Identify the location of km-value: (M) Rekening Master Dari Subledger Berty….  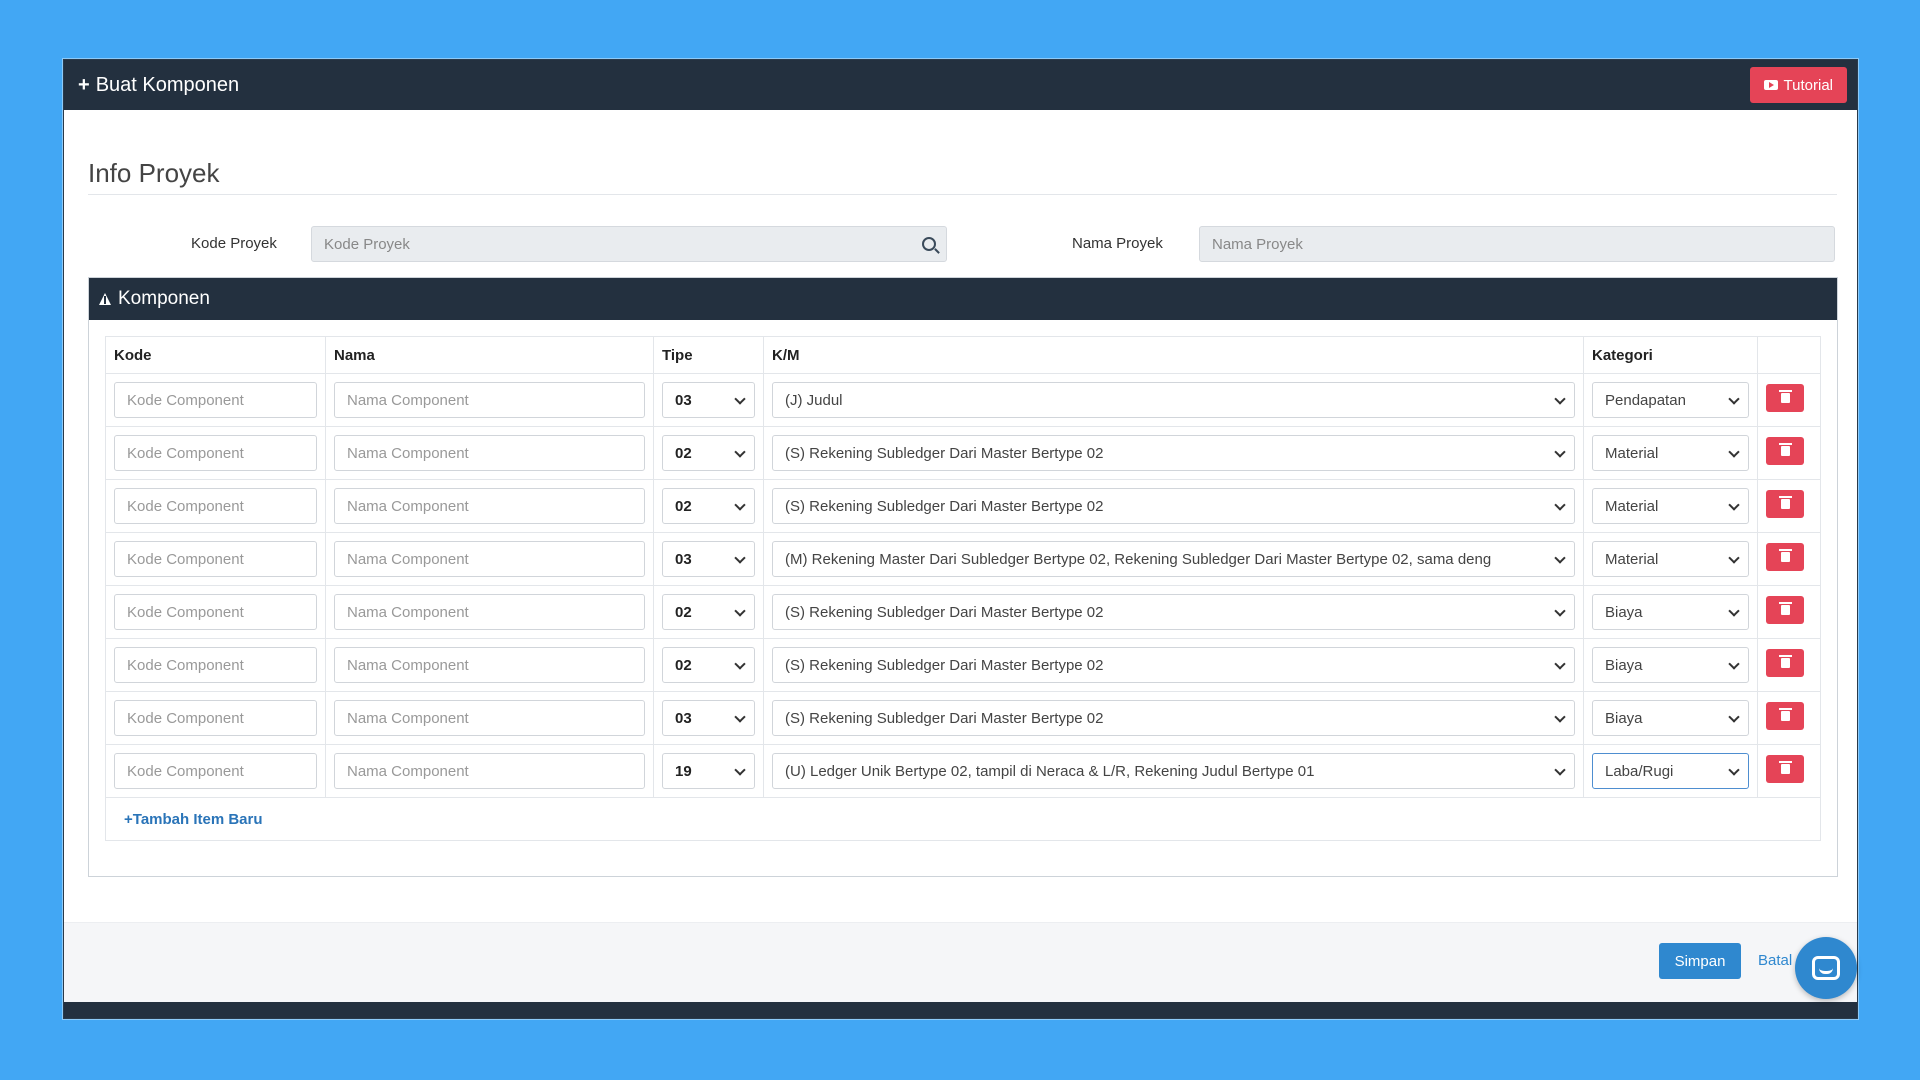
(1138, 559).